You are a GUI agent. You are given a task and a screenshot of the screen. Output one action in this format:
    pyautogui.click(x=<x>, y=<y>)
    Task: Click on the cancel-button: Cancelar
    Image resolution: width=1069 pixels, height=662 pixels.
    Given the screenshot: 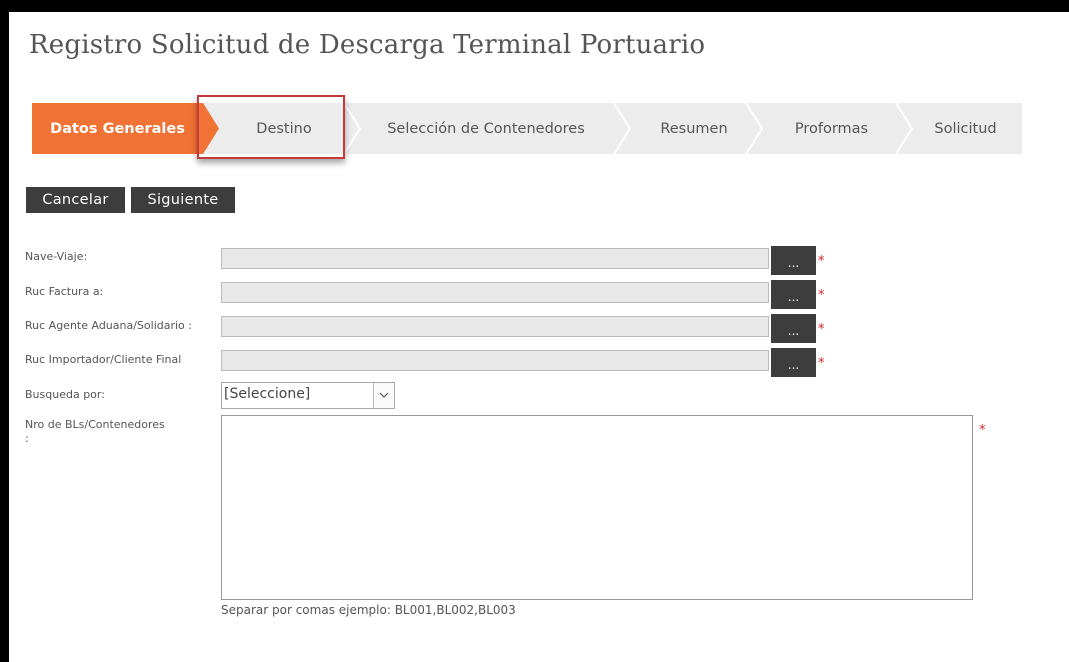 What is the action you would take?
    pyautogui.click(x=75, y=200)
    